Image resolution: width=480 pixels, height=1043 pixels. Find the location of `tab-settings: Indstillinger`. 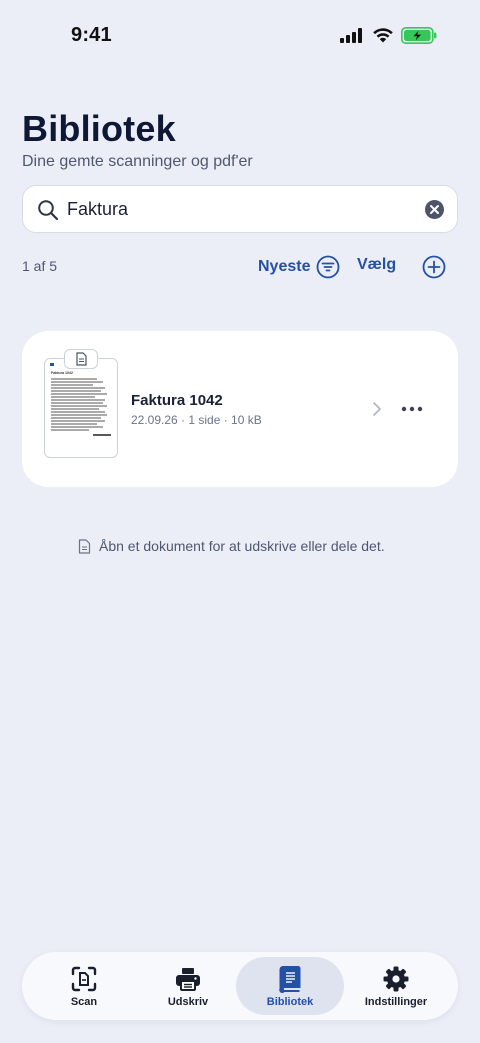

tab-settings: Indstillinger is located at coordinates (396, 986).